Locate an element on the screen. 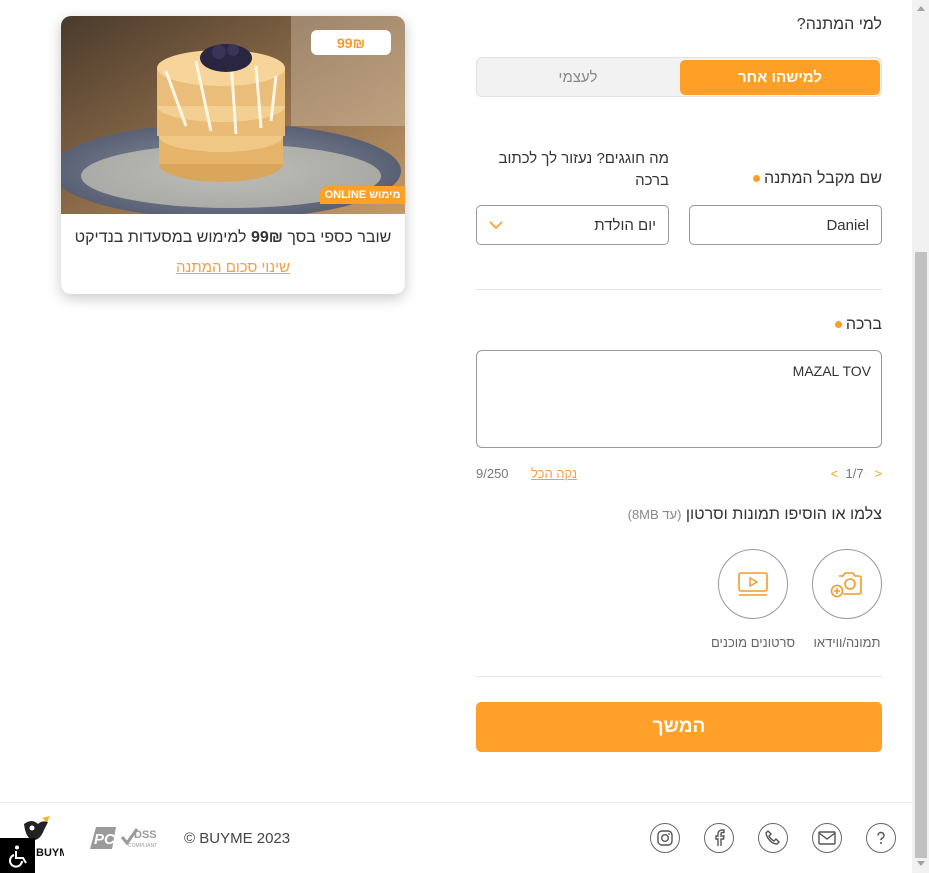 This screenshot has height=873, width=929. char-count: 9/250 is located at coordinates (492, 473).